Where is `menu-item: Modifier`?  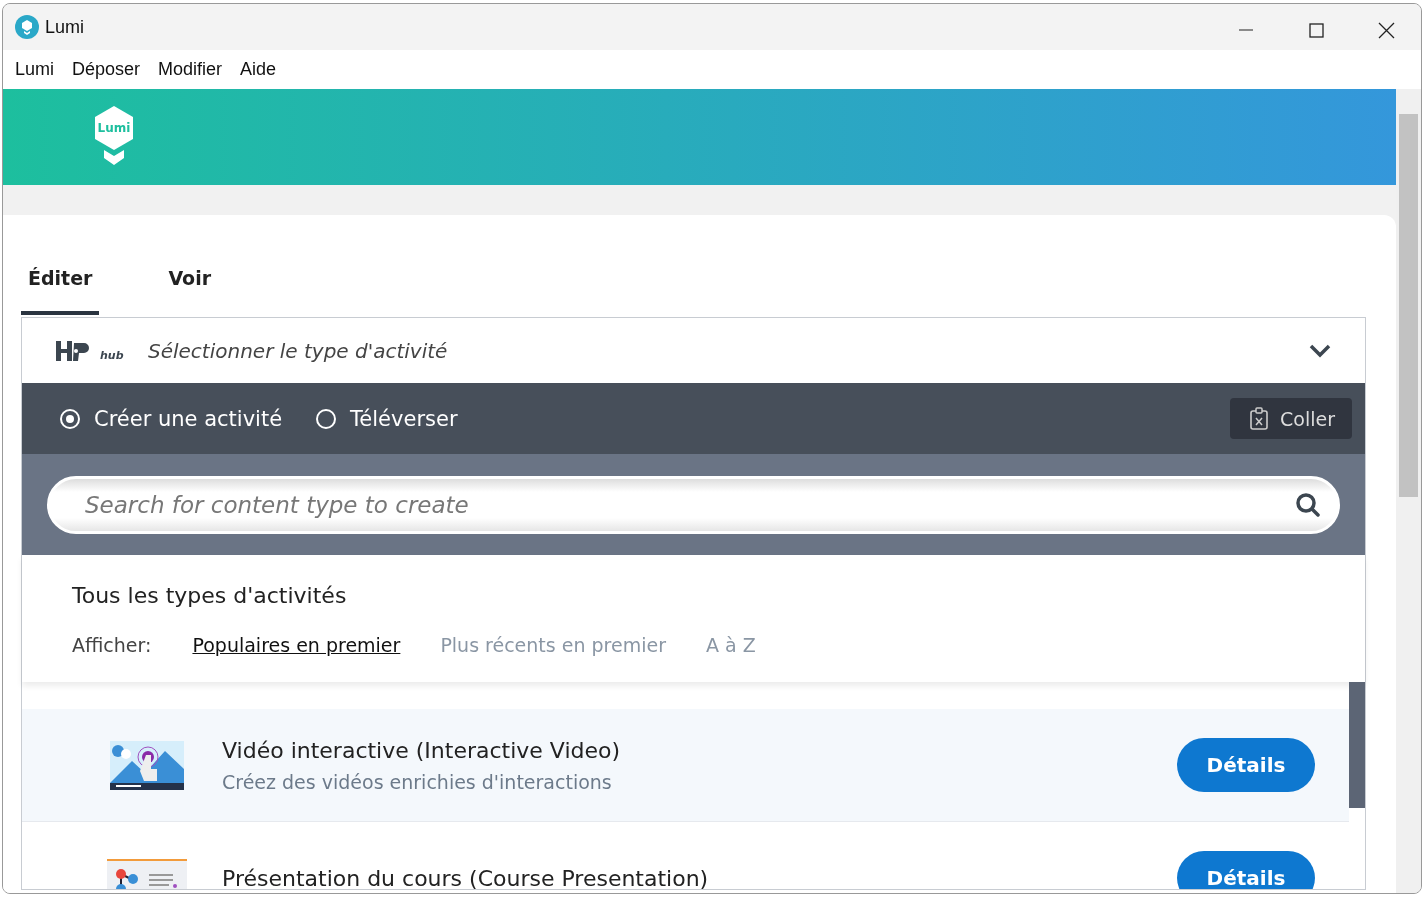 menu-item: Modifier is located at coordinates (190, 69).